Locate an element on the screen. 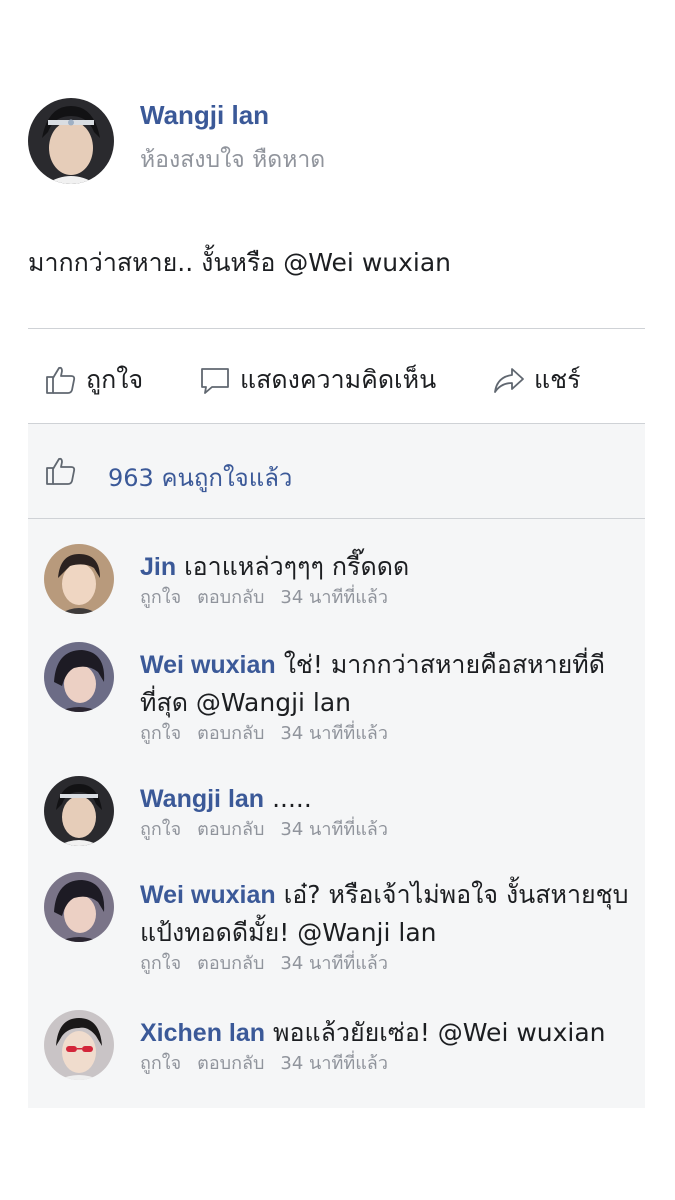  like-button: ถูกใจ is located at coordinates (93, 380).